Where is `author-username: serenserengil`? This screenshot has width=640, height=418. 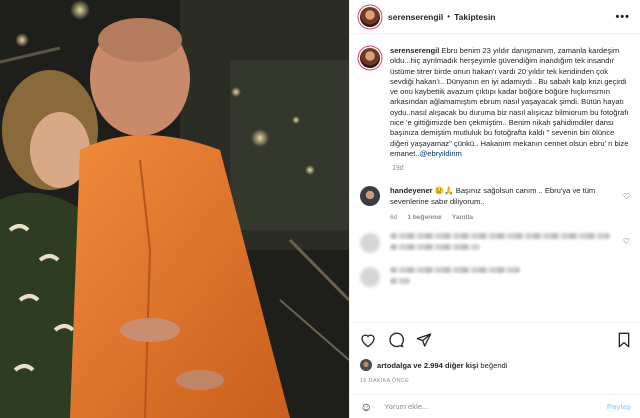
author-username: serenserengil is located at coordinates (415, 17).